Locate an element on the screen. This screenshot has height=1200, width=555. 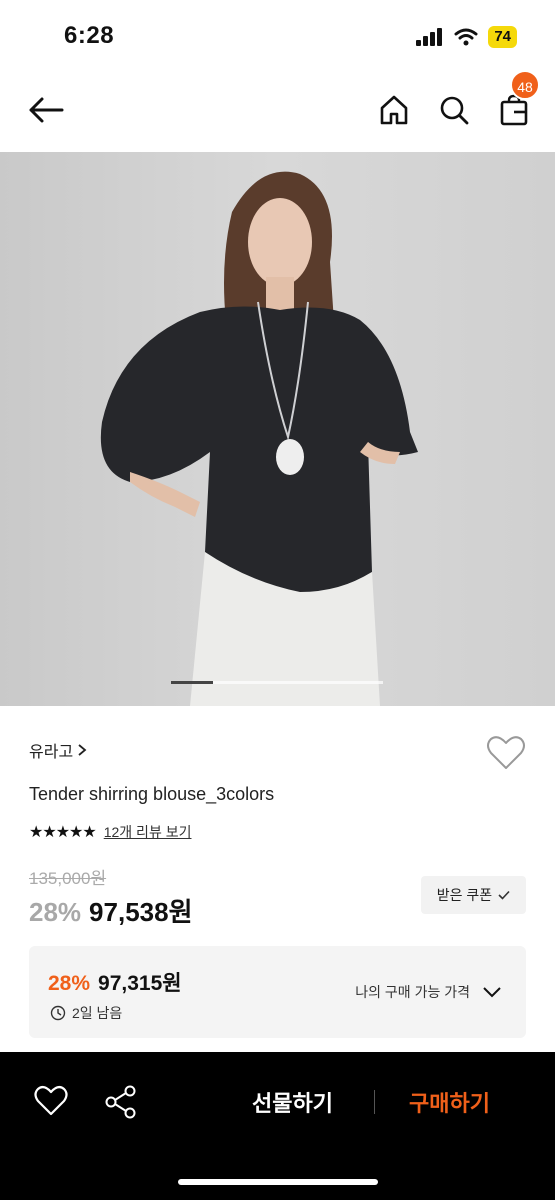
cart-button: 48 is located at coordinates (517, 100).